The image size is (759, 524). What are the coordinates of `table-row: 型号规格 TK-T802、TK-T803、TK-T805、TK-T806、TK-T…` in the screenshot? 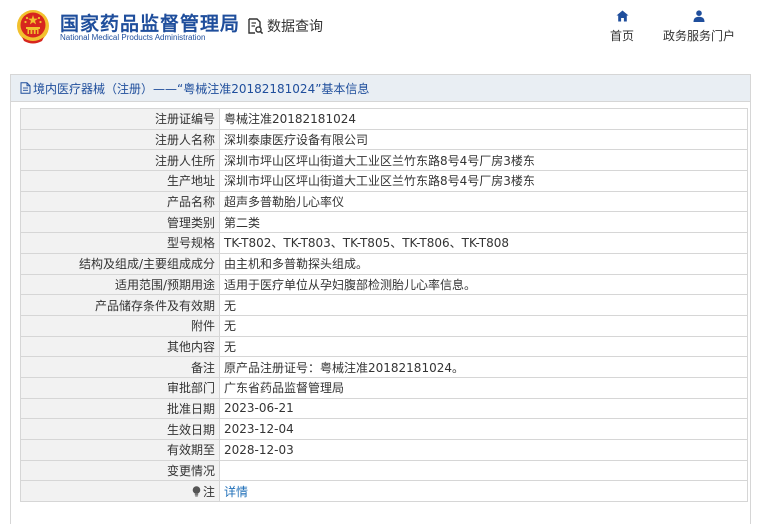 It's located at (384, 243).